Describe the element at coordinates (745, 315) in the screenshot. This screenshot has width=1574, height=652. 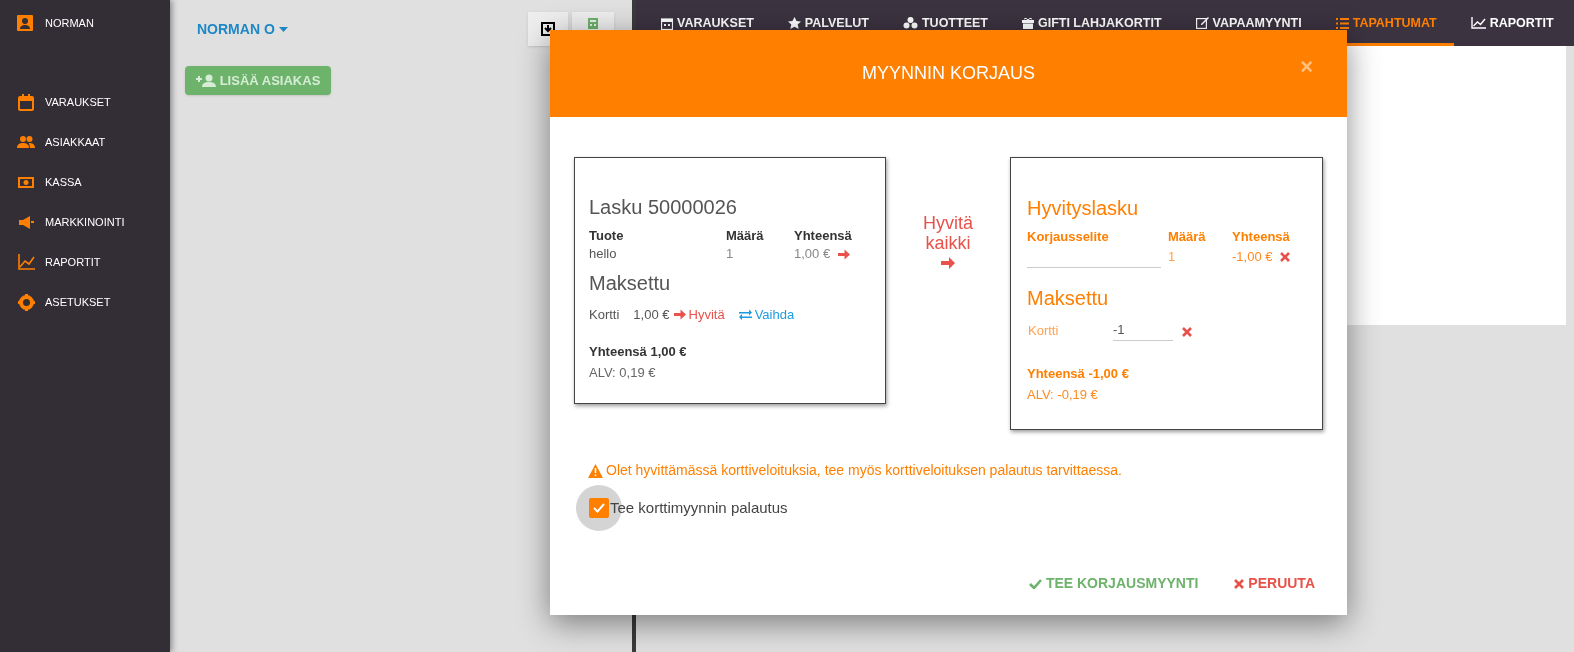
I see `swap-icon` at that location.